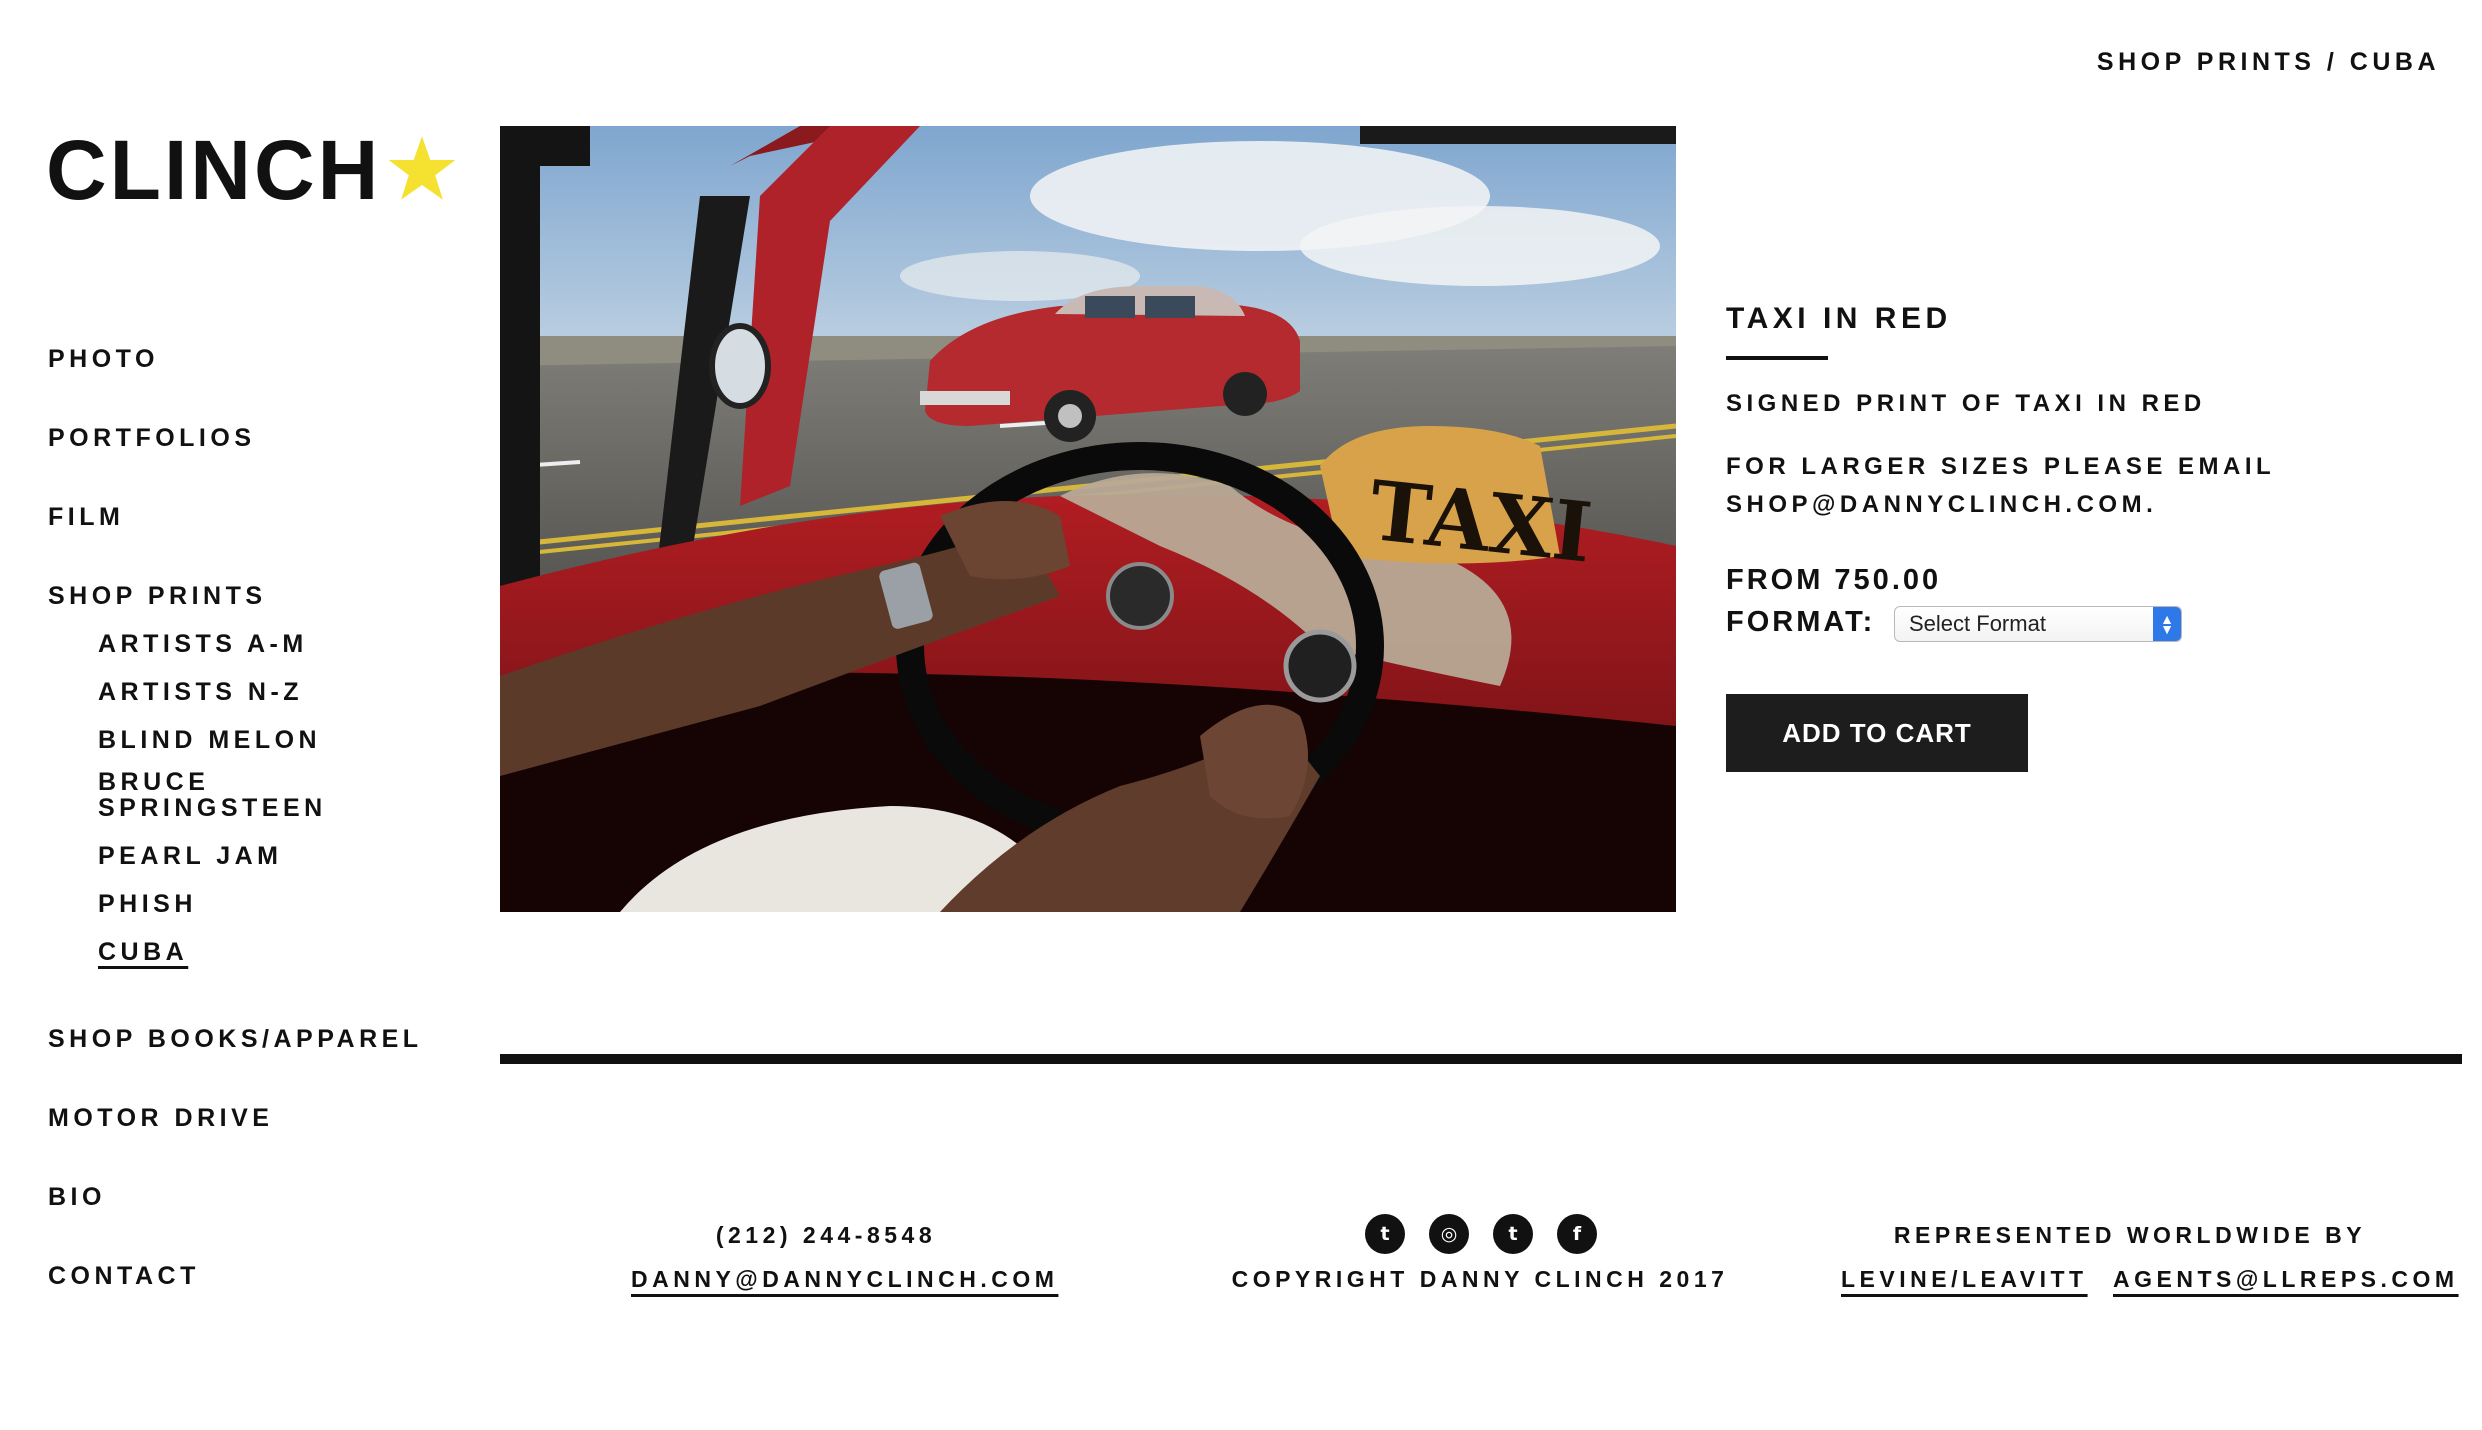 This screenshot has width=2482, height=1430. I want to click on nav-item-portfolios: PORTFOLIOS, so click(152, 438).